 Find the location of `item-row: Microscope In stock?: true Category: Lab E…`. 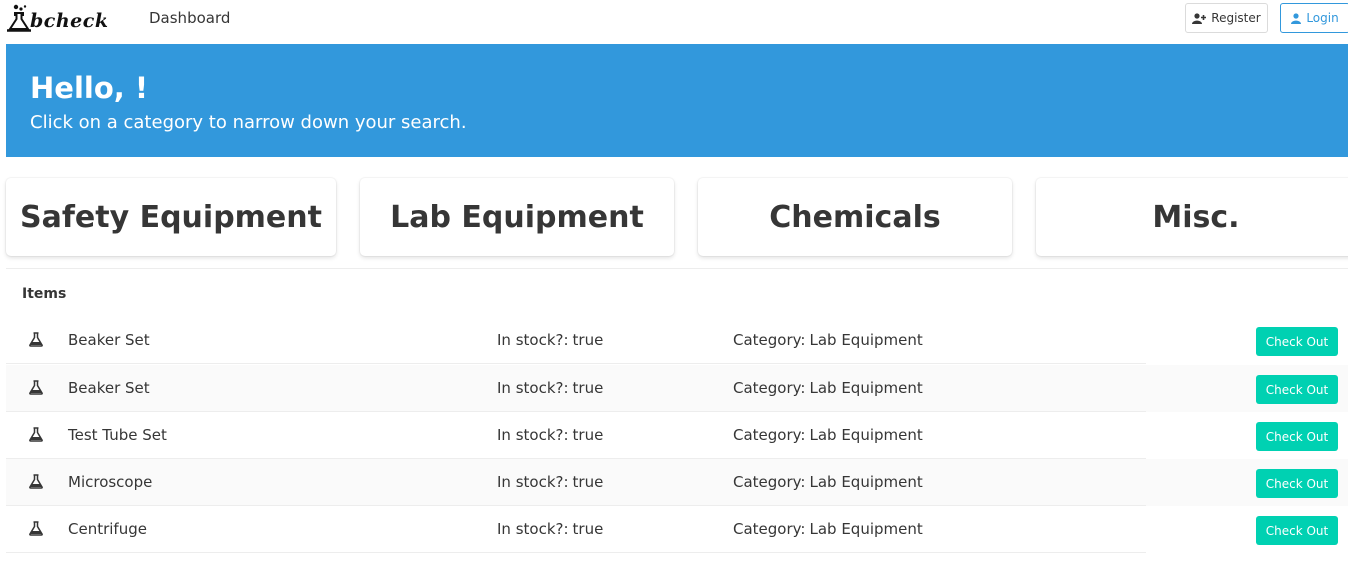

item-row: Microscope In stock?: true Category: Lab E… is located at coordinates (677, 482).